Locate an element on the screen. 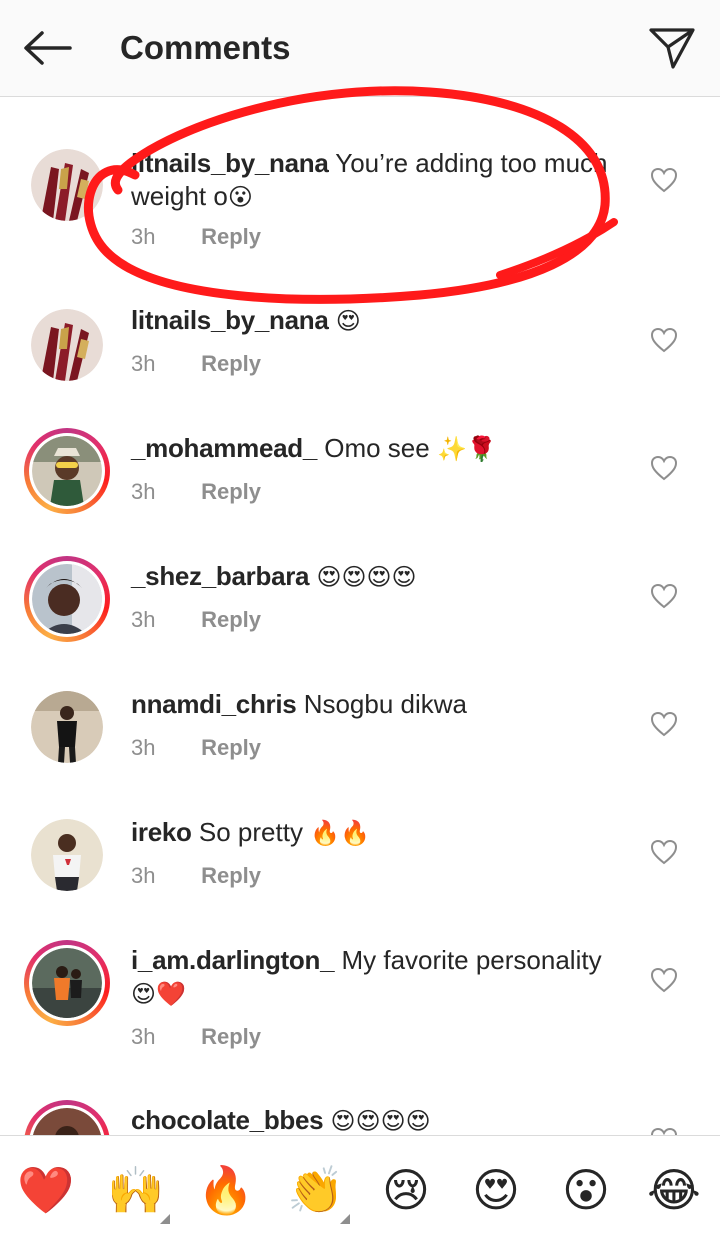 The height and width of the screenshot is (1247, 720). clap-emoji-icon: 👏 is located at coordinates (316, 1190).